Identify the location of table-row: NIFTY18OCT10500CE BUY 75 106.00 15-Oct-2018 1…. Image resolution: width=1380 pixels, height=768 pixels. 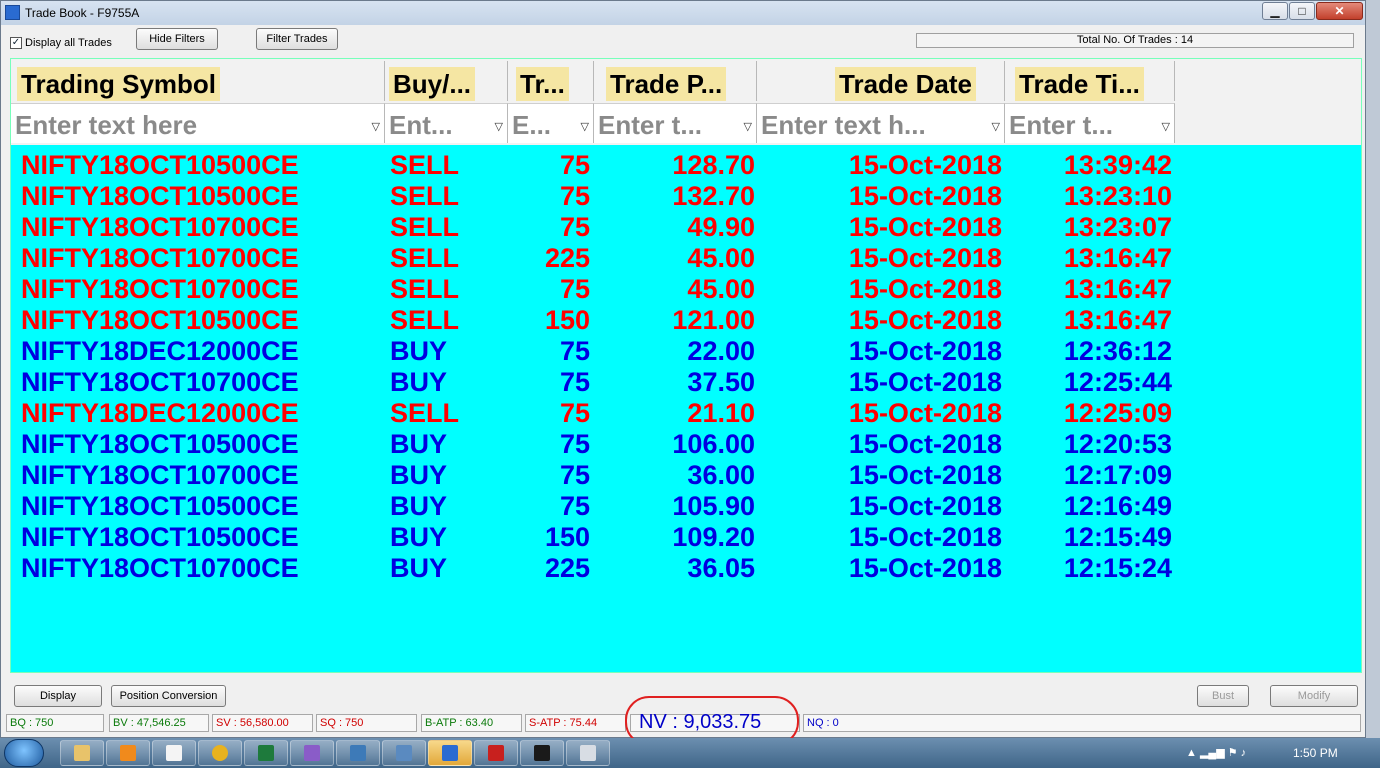
(611, 444).